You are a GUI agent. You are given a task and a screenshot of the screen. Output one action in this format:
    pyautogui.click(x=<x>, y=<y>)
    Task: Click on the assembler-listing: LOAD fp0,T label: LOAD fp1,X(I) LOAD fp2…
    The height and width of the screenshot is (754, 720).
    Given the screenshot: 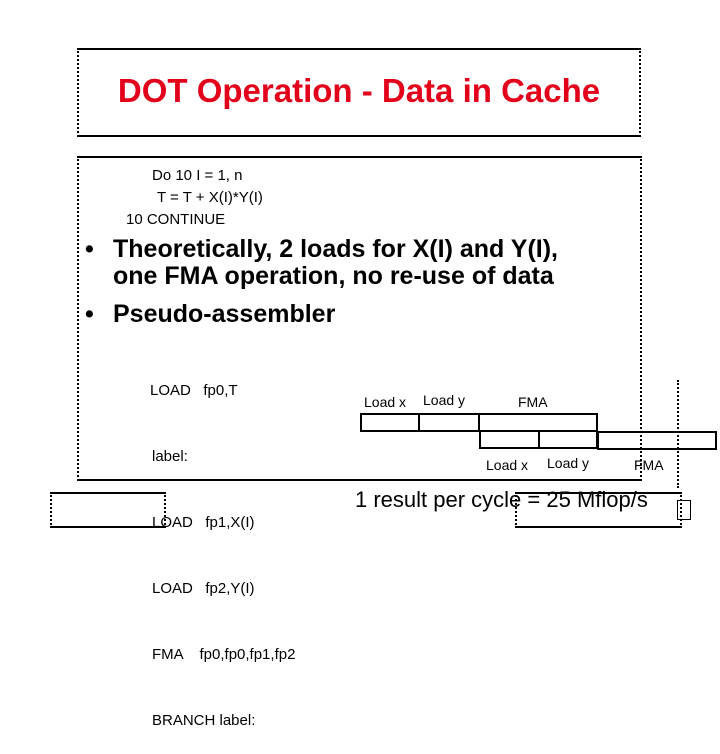 What is the action you would take?
    pyautogui.click(x=222, y=545)
    